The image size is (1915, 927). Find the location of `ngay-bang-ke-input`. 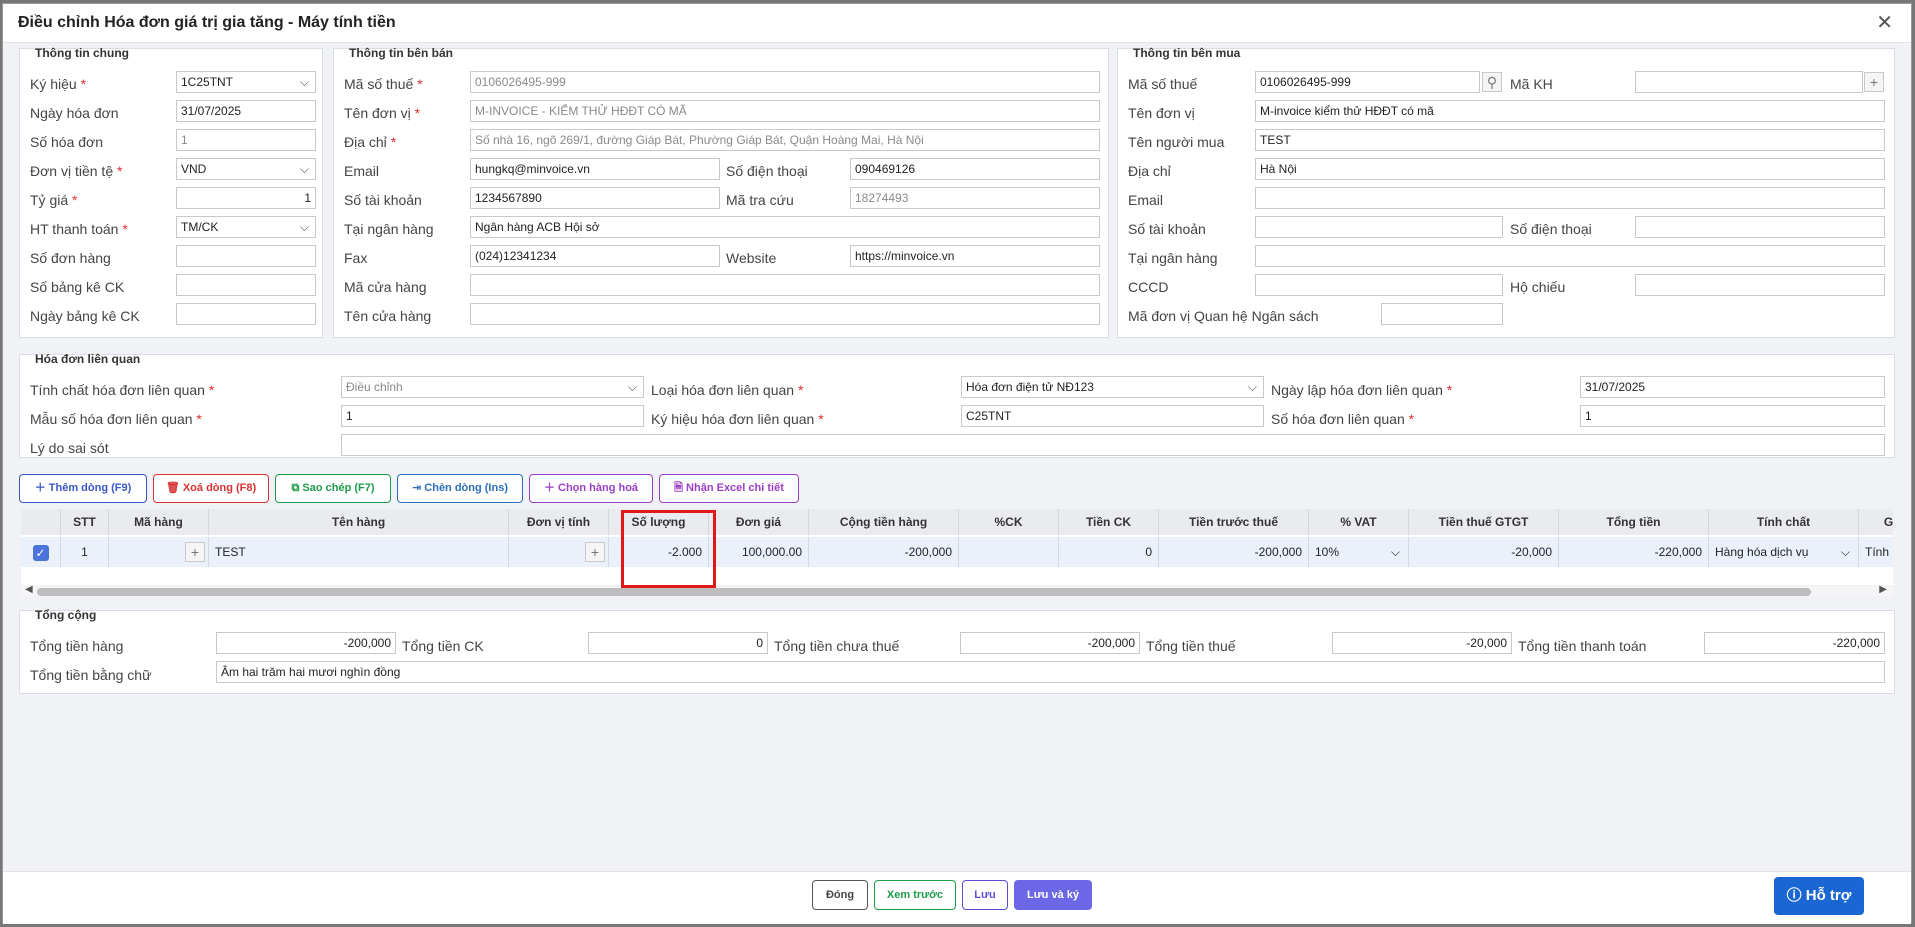

ngay-bang-ke-input is located at coordinates (246, 314).